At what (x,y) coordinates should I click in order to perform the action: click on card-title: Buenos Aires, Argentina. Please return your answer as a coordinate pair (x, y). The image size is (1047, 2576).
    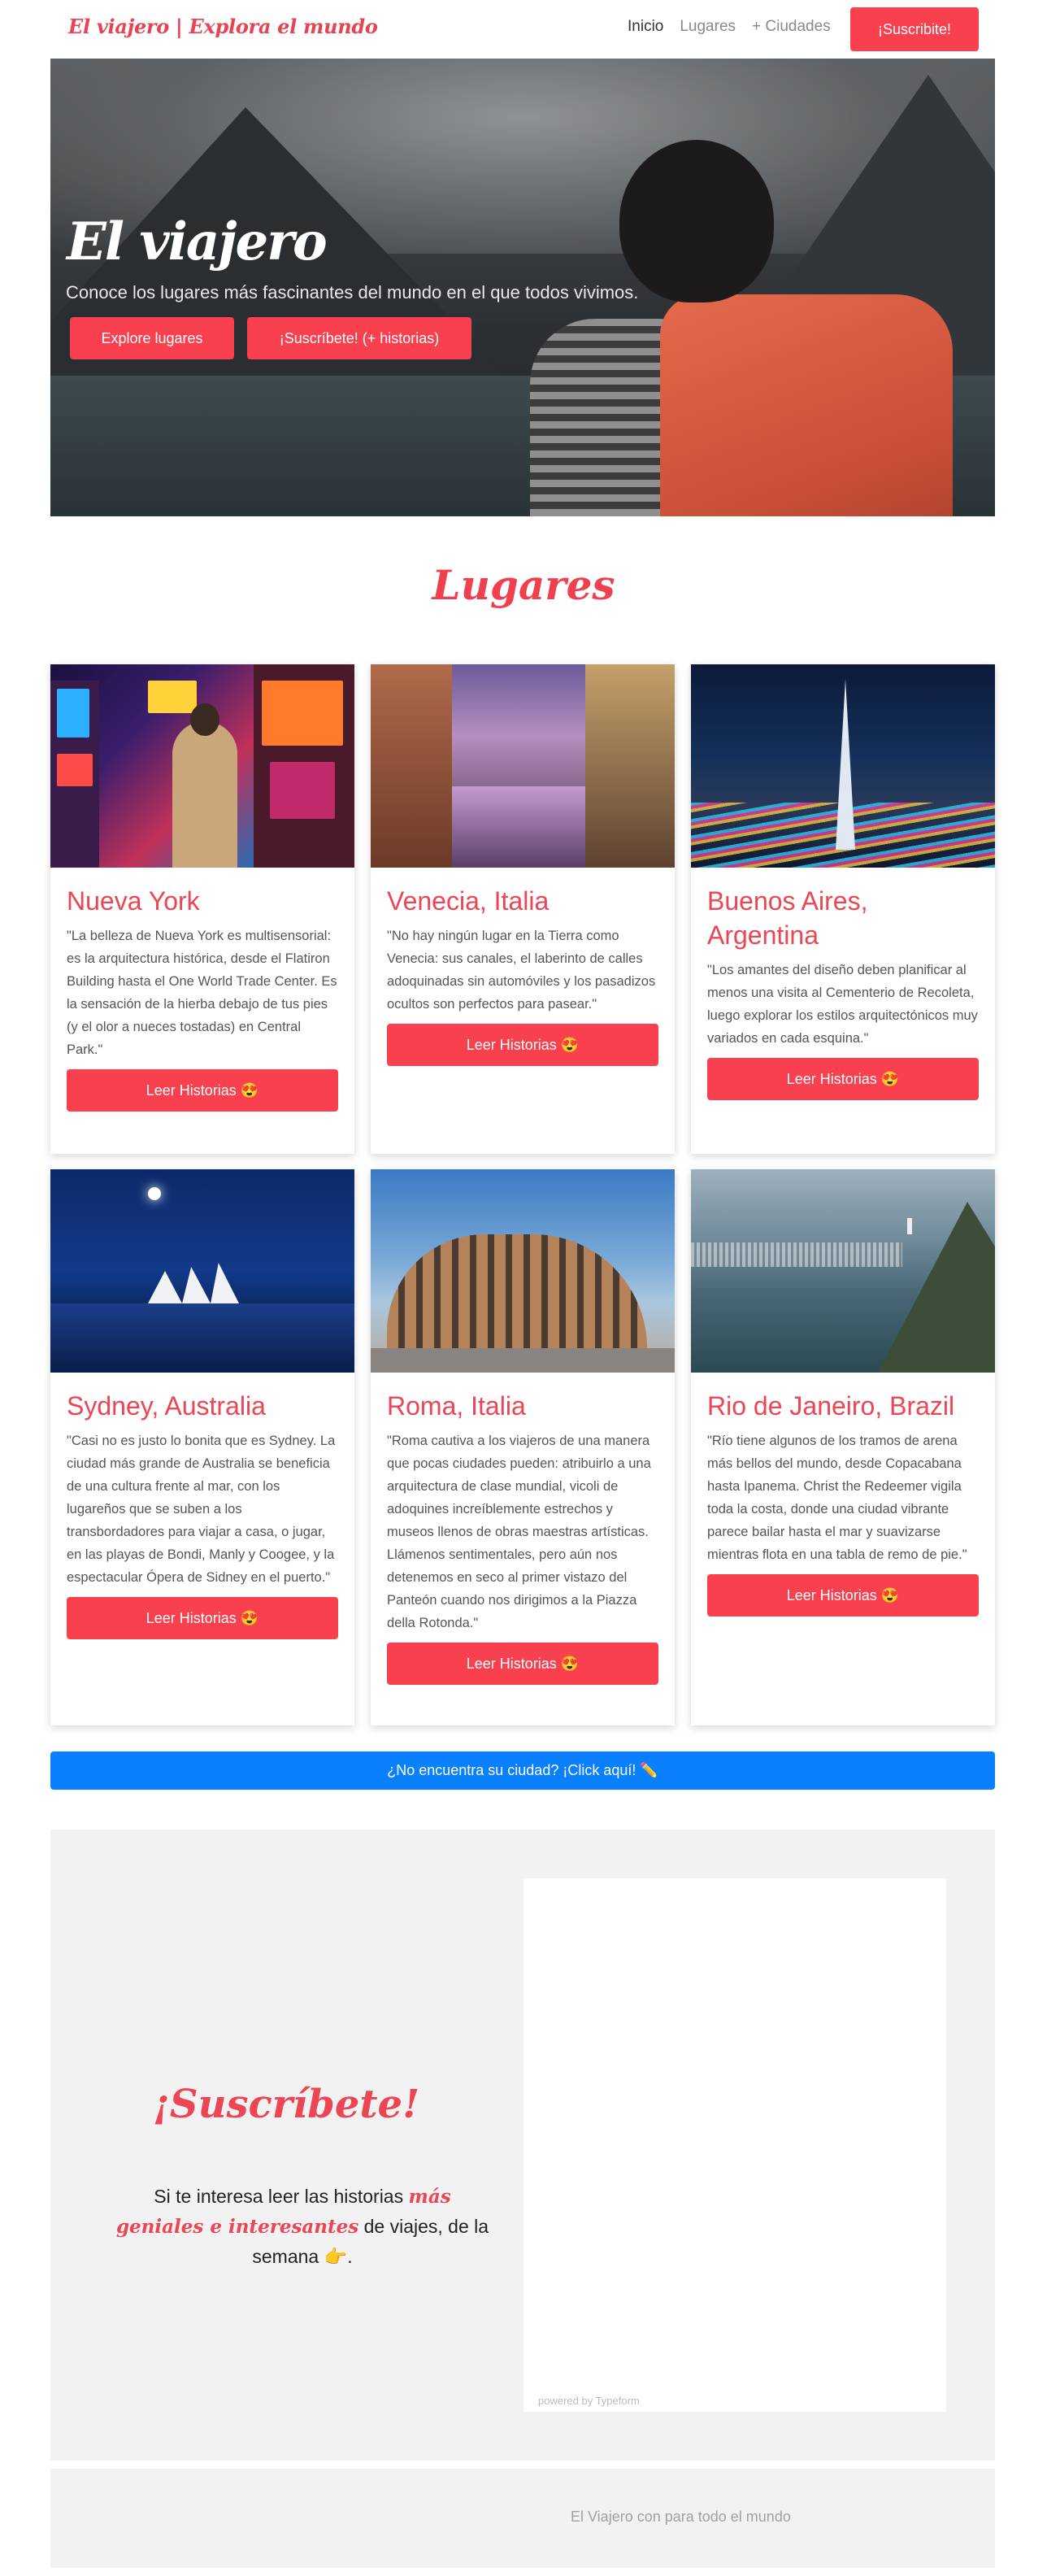
    Looking at the image, I should click on (787, 918).